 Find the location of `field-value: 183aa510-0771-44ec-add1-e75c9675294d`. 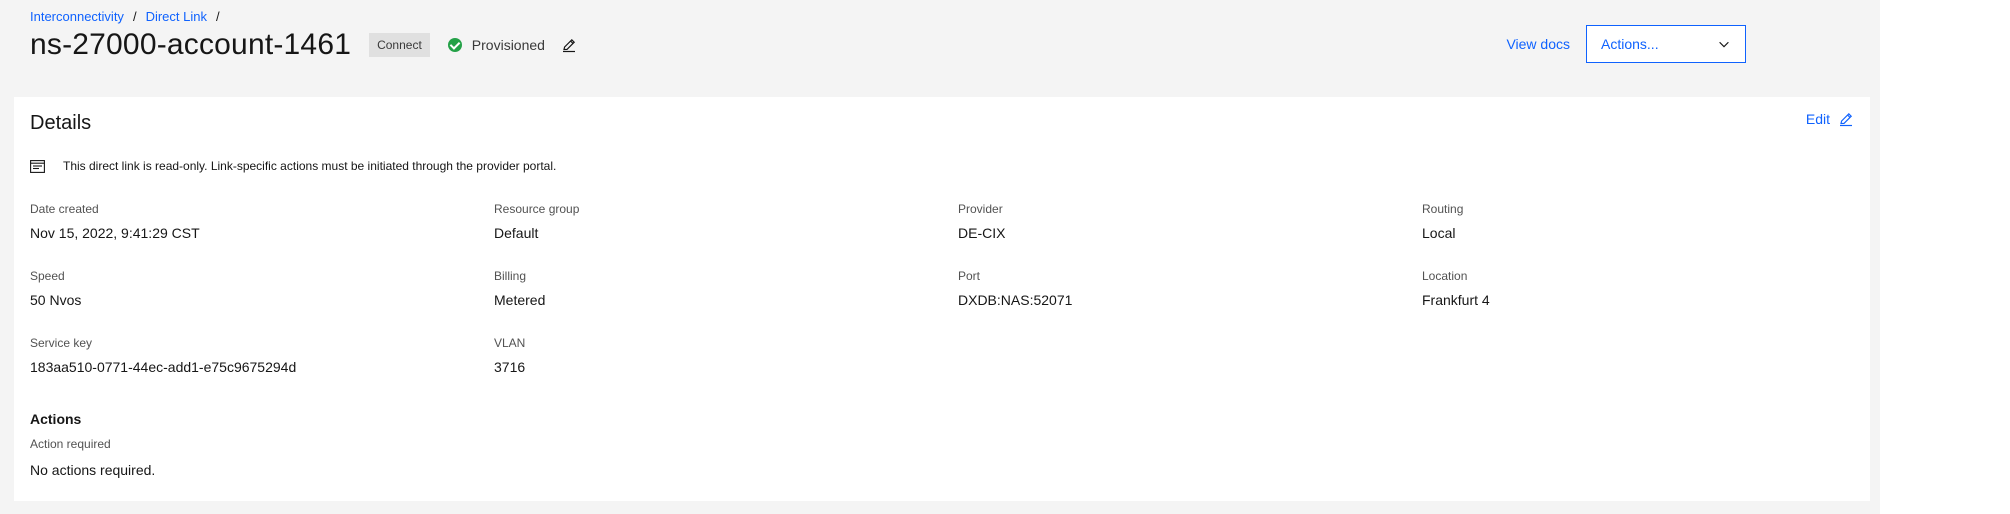

field-value: 183aa510-0771-44ec-add1-e75c9675294d is located at coordinates (163, 367).